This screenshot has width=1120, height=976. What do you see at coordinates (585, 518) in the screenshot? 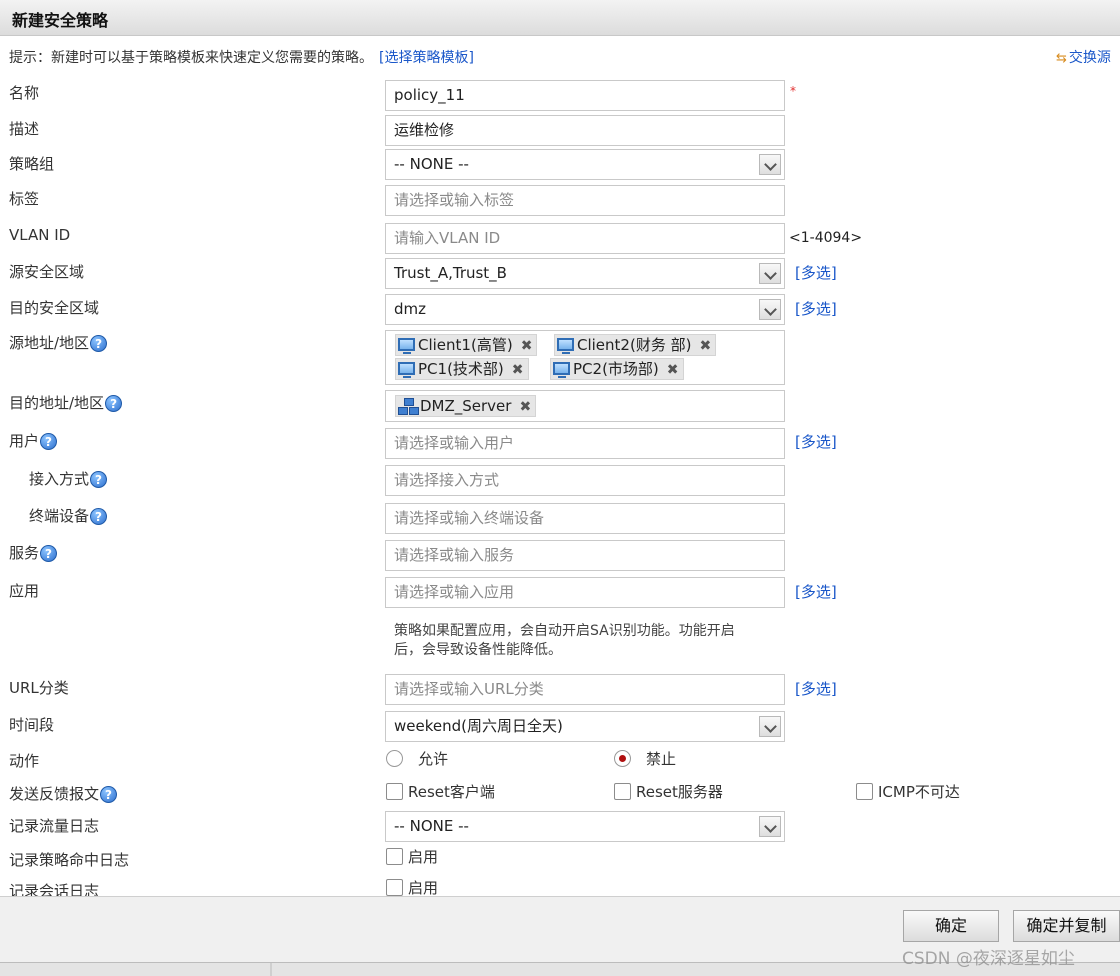
I see `terminal-input: 请选择或输入终端设备` at bounding box center [585, 518].